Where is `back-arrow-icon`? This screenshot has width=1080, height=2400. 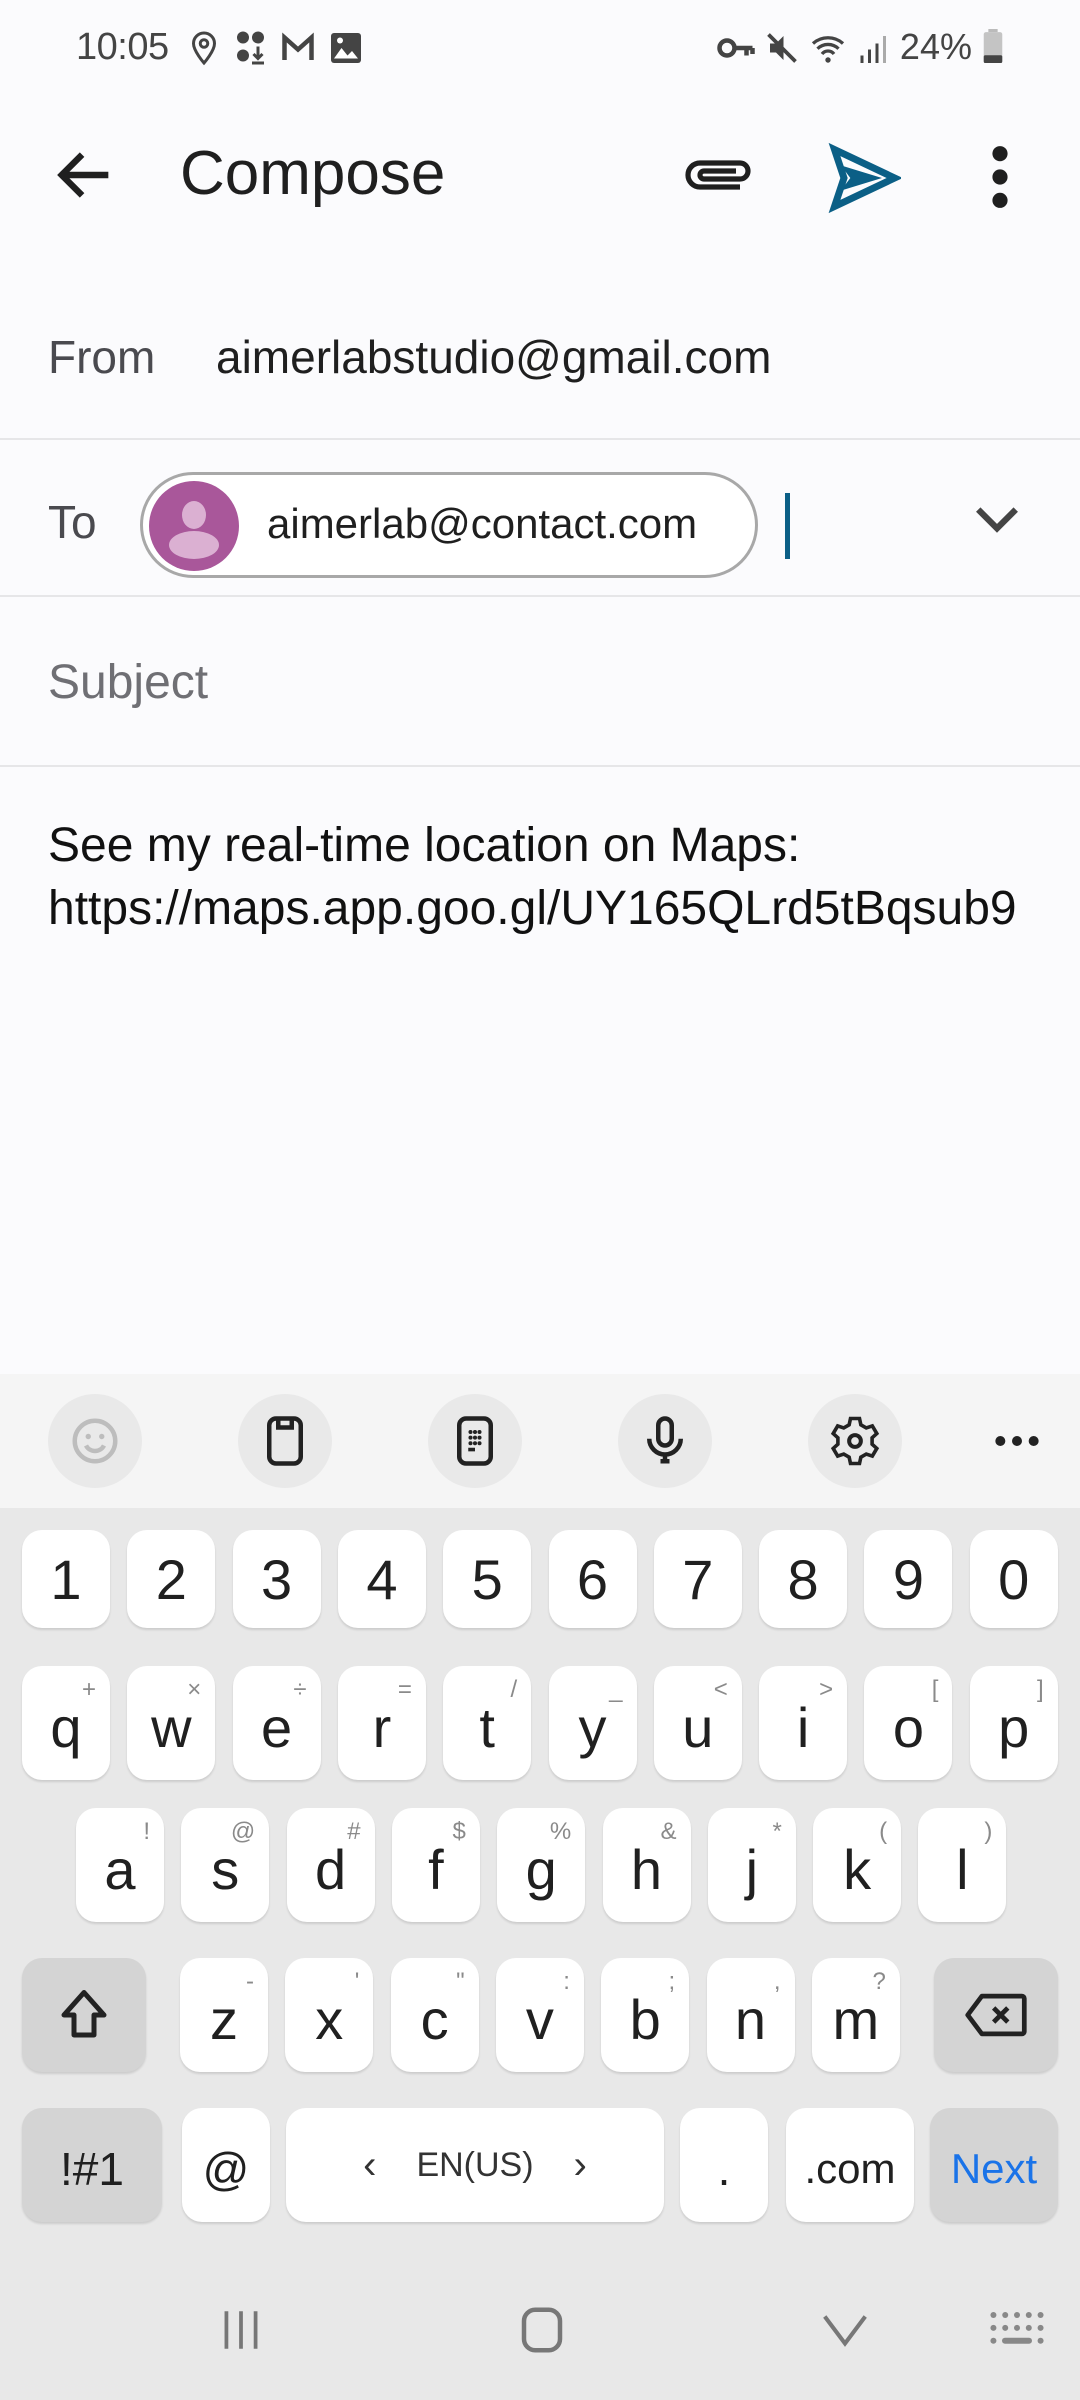
back-arrow-icon is located at coordinates (85, 175).